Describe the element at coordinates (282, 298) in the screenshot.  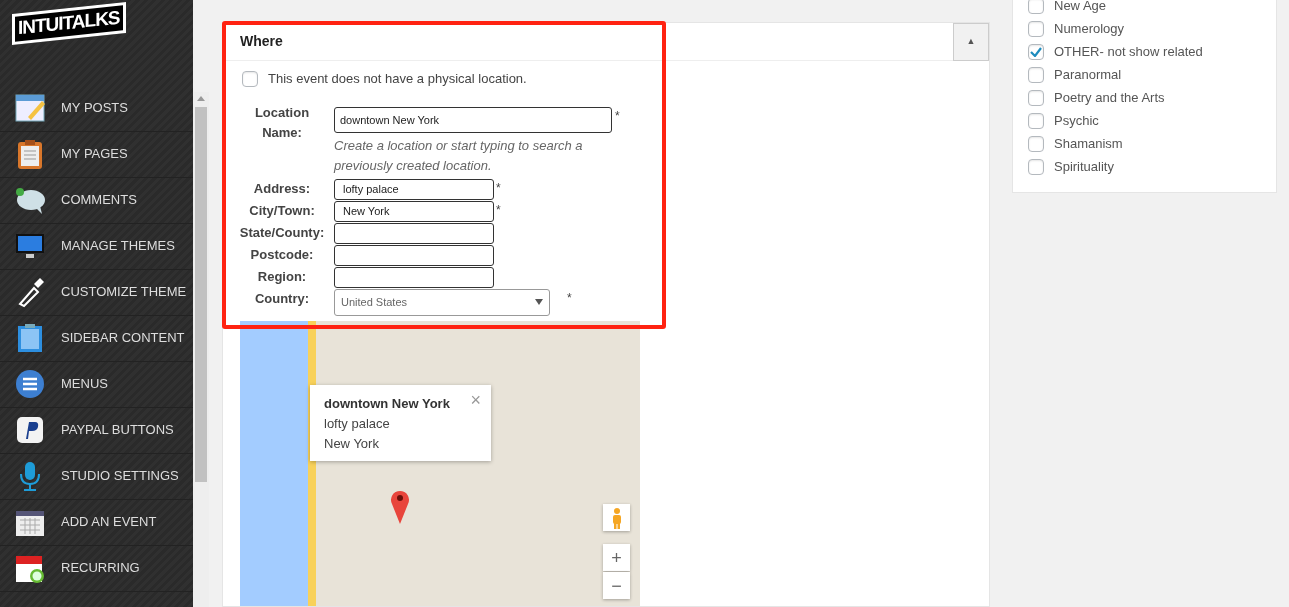
I see `field-label: Country:` at that location.